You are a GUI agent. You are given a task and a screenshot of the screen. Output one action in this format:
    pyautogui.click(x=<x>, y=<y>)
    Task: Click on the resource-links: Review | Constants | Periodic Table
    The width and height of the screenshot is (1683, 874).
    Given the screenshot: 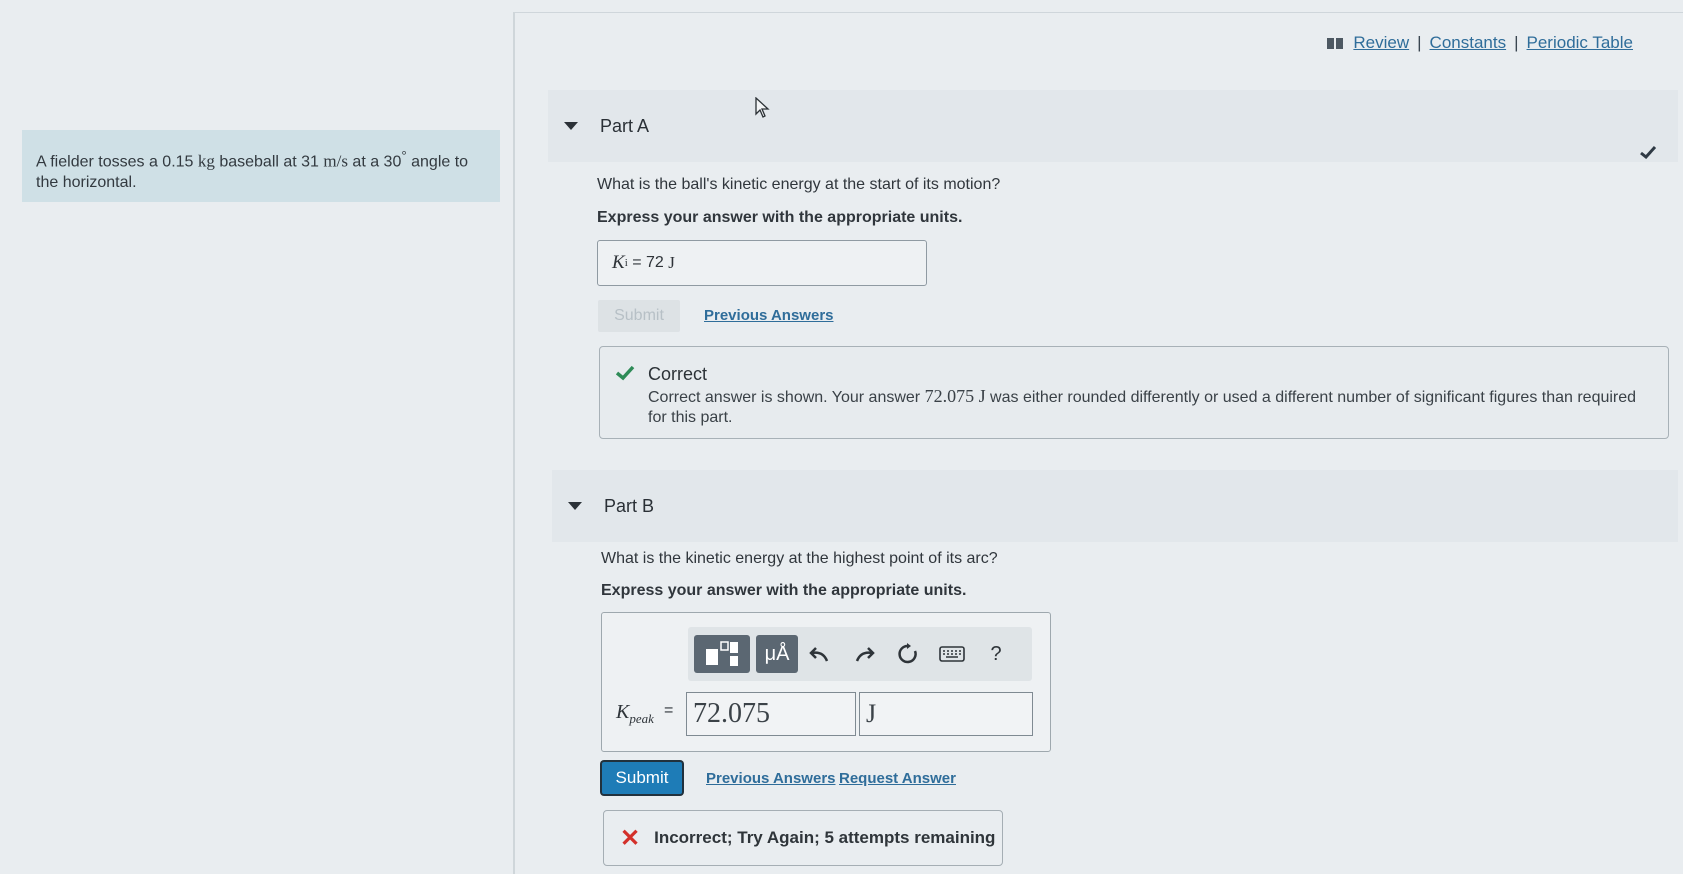 What is the action you would take?
    pyautogui.click(x=1480, y=43)
    